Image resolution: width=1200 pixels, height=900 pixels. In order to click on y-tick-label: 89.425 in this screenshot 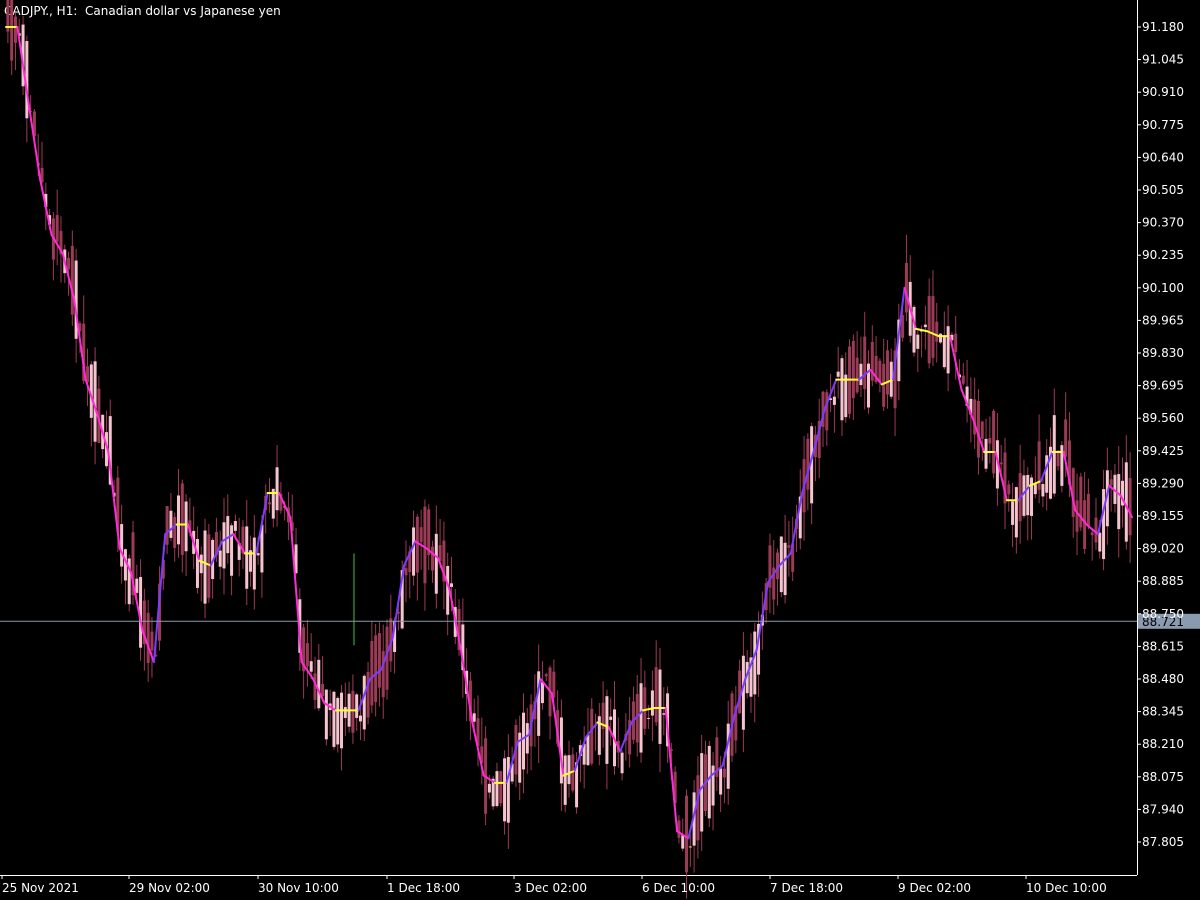, I will do `click(1163, 451)`.